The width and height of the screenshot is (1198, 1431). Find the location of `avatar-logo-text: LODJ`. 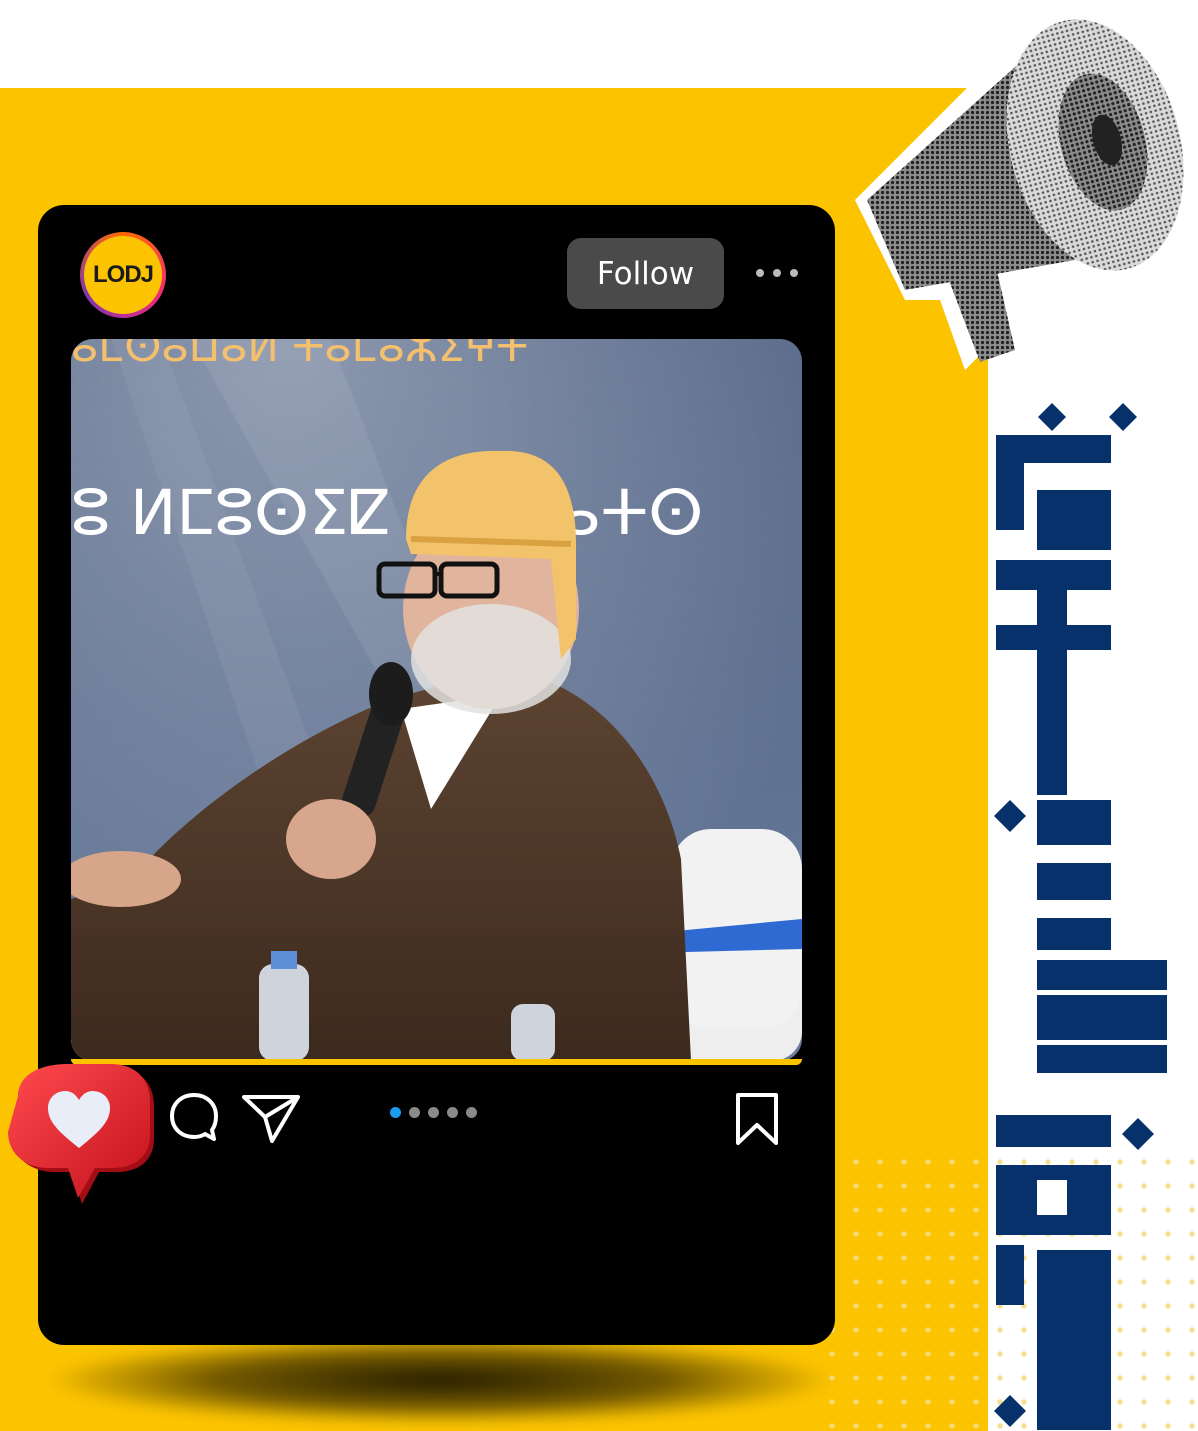

avatar-logo-text: LODJ is located at coordinates (123, 274).